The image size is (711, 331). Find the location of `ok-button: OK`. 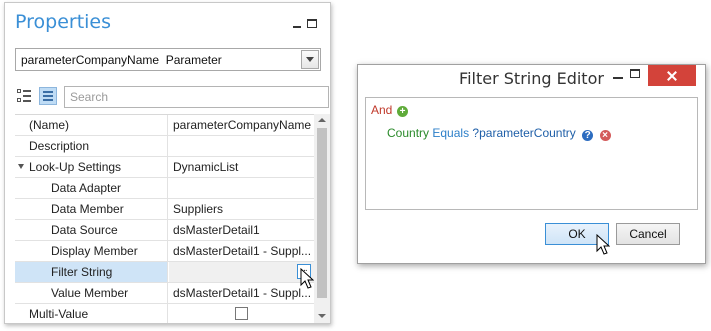

ok-button: OK is located at coordinates (577, 234).